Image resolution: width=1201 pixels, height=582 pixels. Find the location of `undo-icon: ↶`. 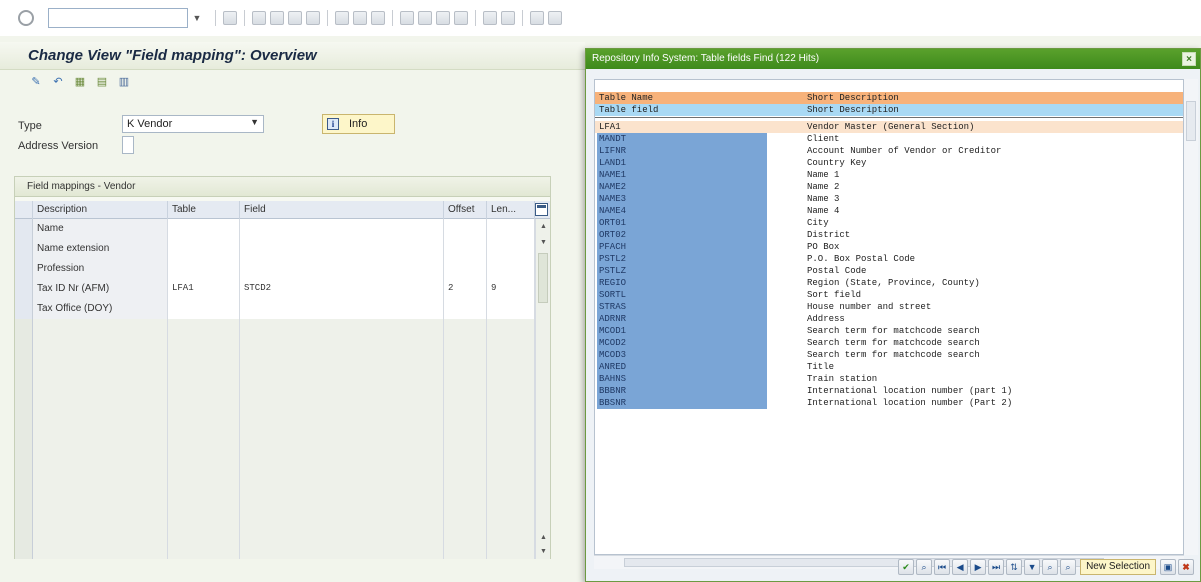

undo-icon: ↶ is located at coordinates (58, 81).